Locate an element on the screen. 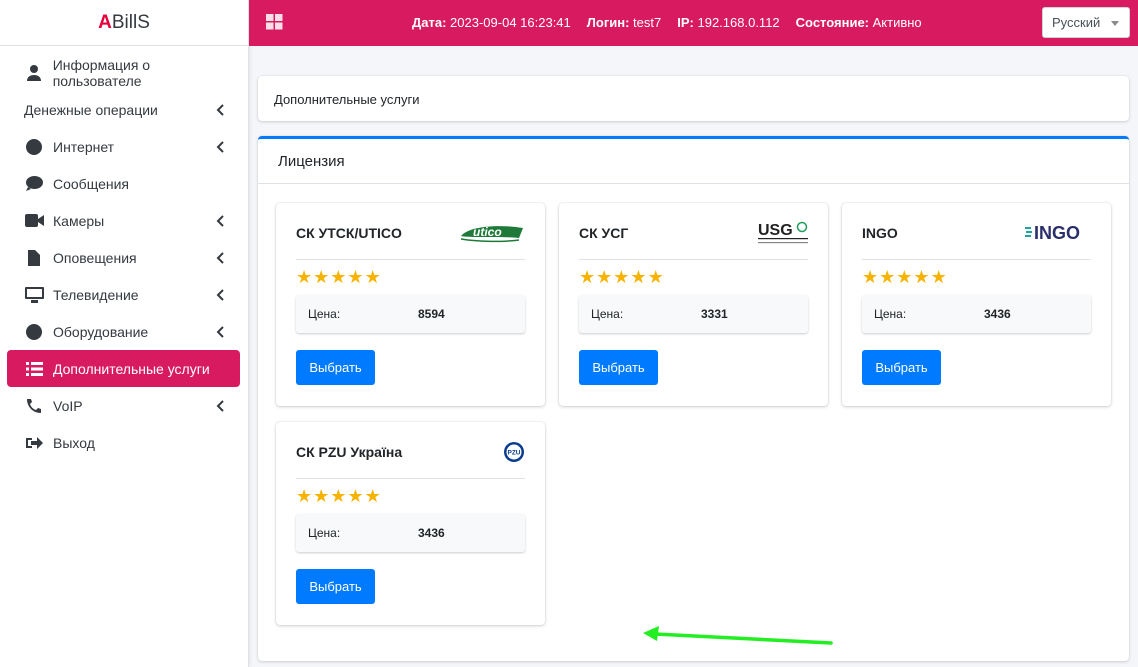 Image resolution: width=1138 pixels, height=667 pixels. sidebar-item-cameras: Камеры is located at coordinates (123, 220).